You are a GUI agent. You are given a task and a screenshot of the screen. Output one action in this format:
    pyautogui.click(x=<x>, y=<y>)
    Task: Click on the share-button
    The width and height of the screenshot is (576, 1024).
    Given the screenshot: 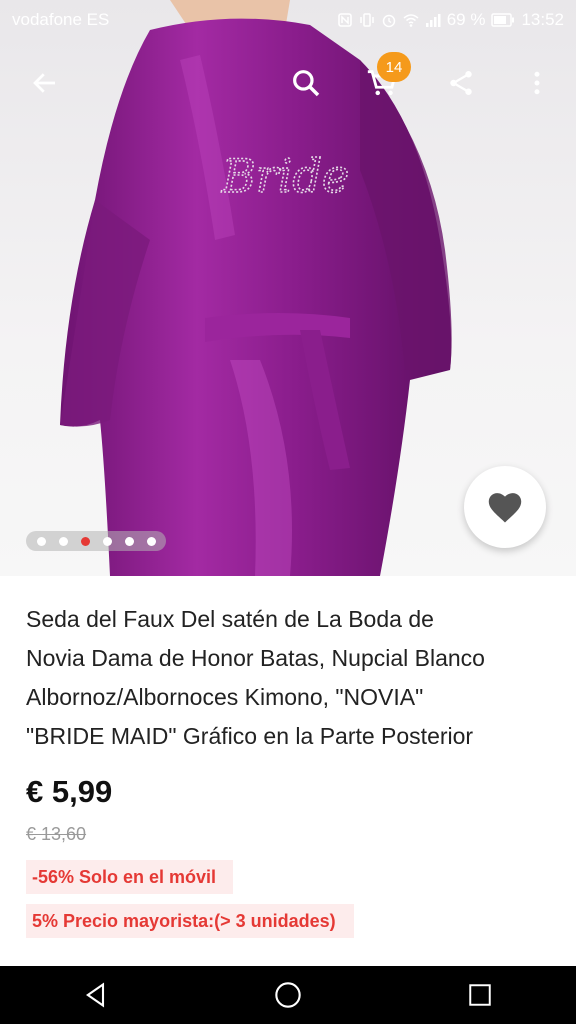 What is the action you would take?
    pyautogui.click(x=461, y=83)
    